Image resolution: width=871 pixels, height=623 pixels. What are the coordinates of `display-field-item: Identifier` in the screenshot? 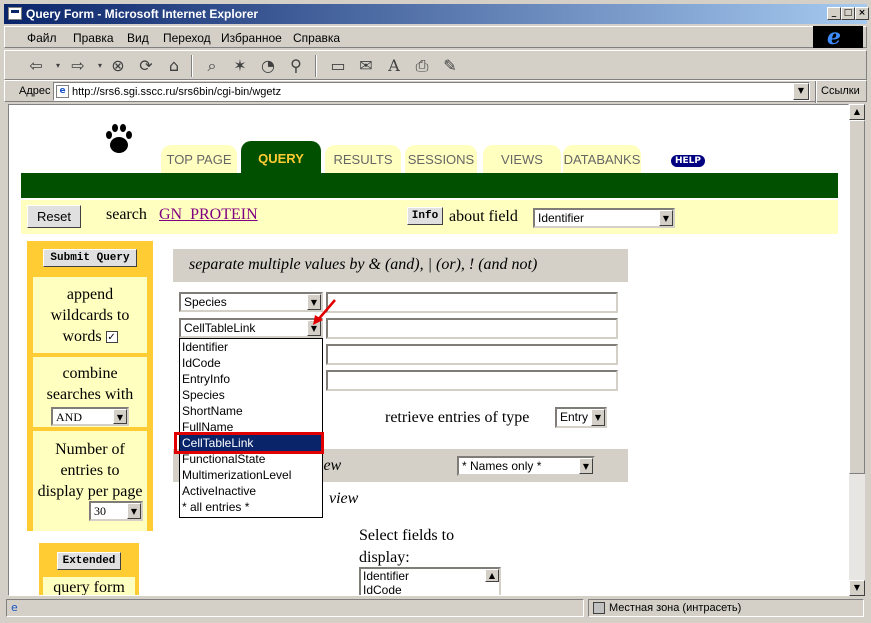 It's located at (430, 576).